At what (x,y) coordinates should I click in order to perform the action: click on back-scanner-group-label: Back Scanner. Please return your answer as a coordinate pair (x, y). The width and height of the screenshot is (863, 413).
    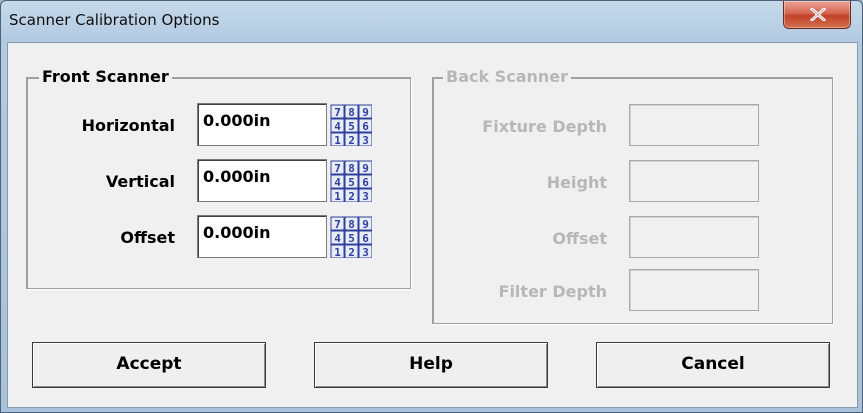
    Looking at the image, I should click on (507, 77).